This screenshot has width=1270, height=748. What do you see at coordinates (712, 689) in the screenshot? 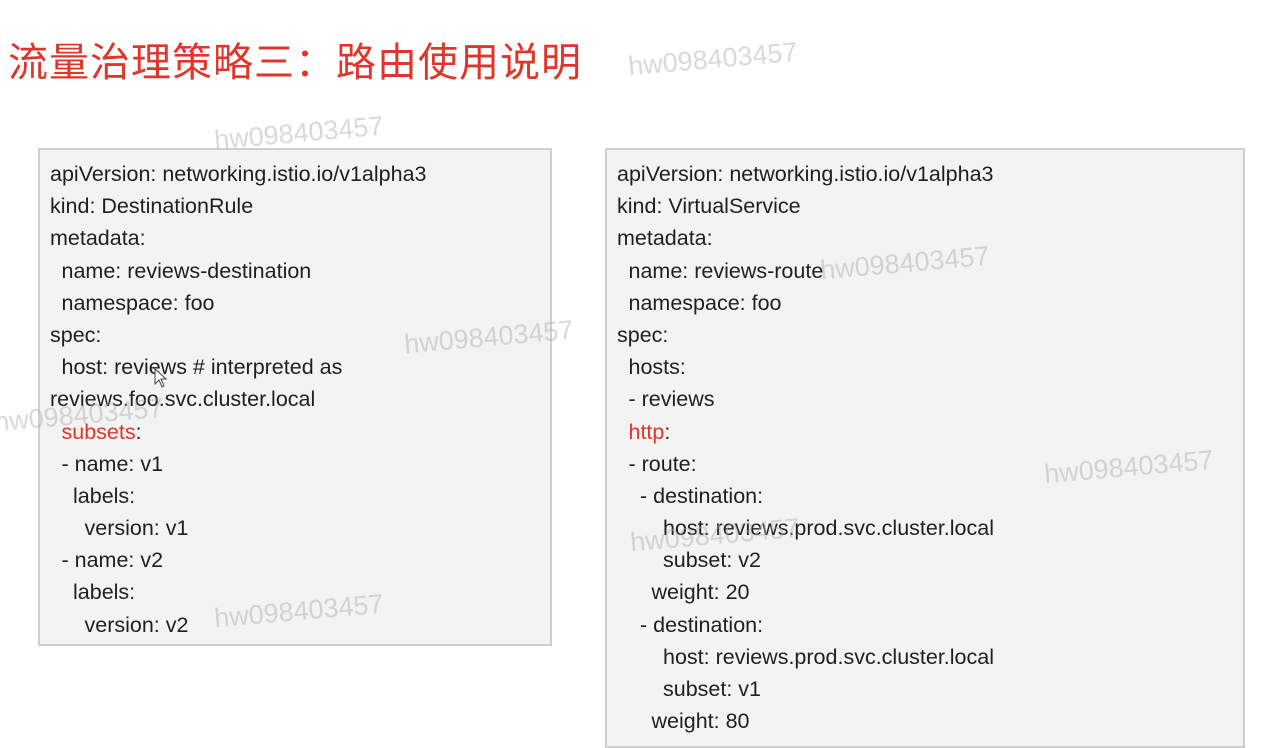
I see `code-text: subset: v1` at bounding box center [712, 689].